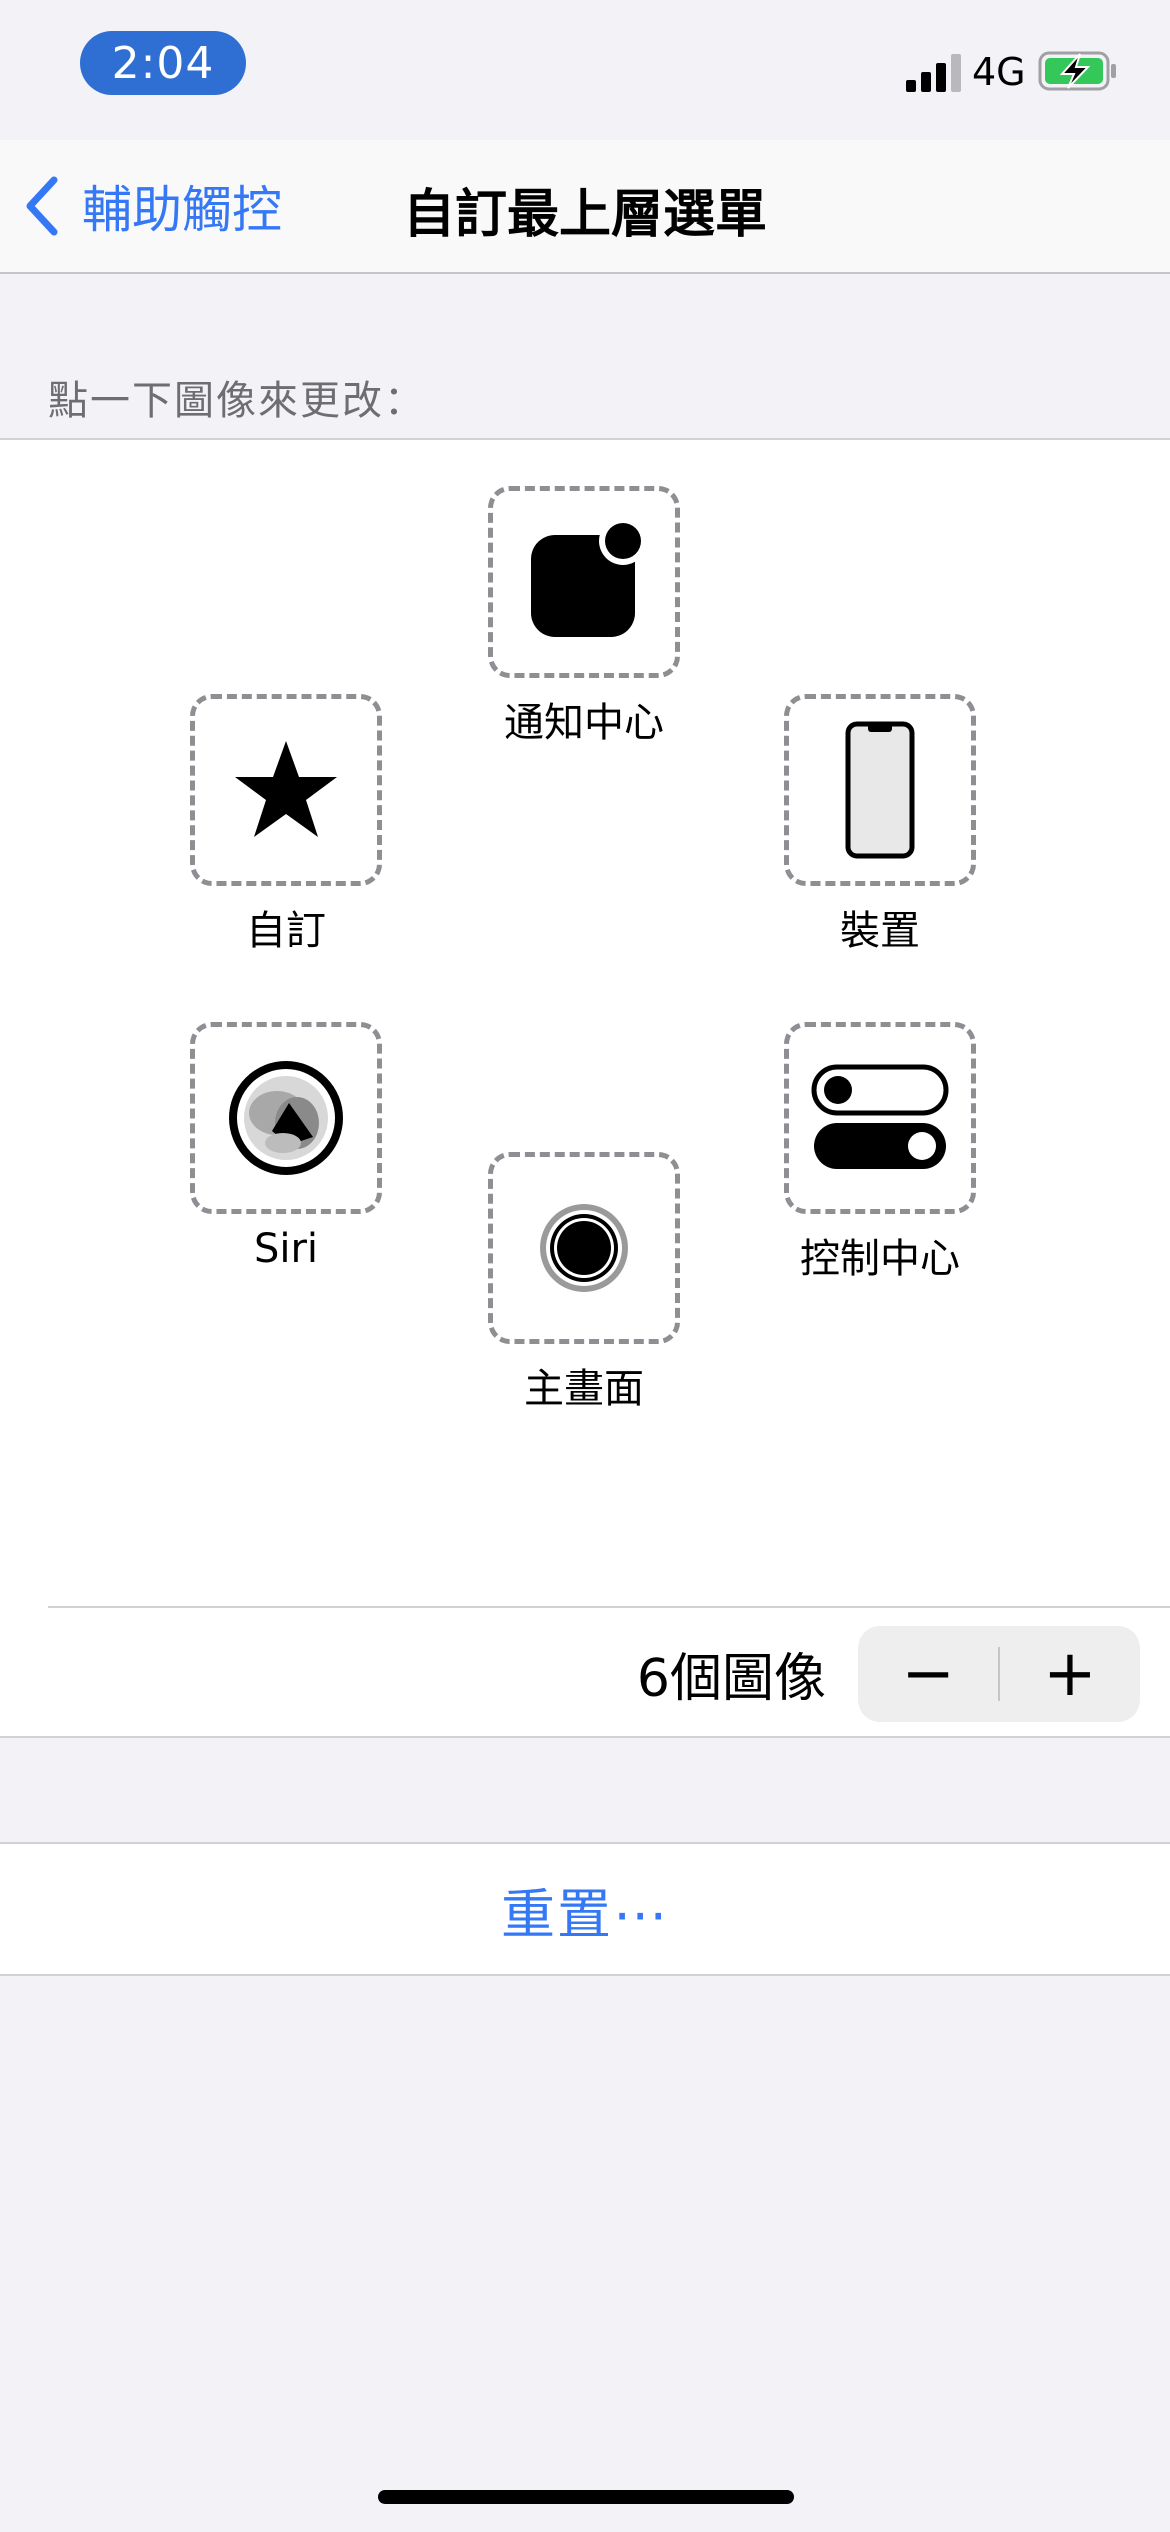 The height and width of the screenshot is (2532, 1170). Describe the element at coordinates (584, 1389) in the screenshot. I see `menu-label-home: 主畫面` at that location.